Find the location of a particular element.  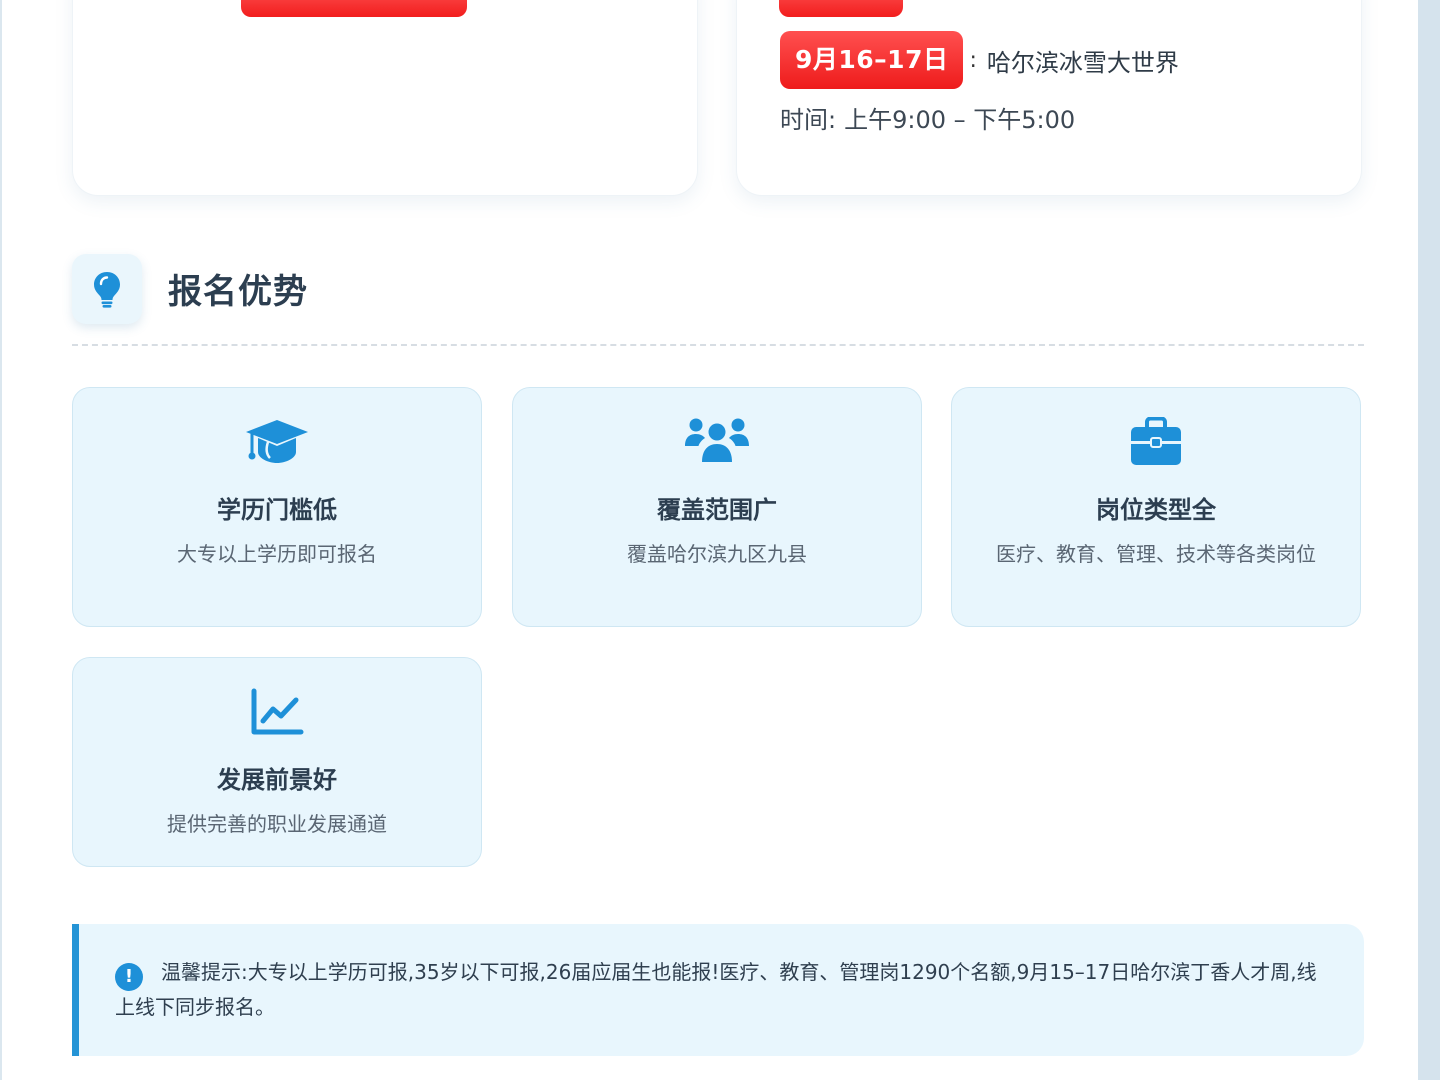

section-divider is located at coordinates (718, 345).